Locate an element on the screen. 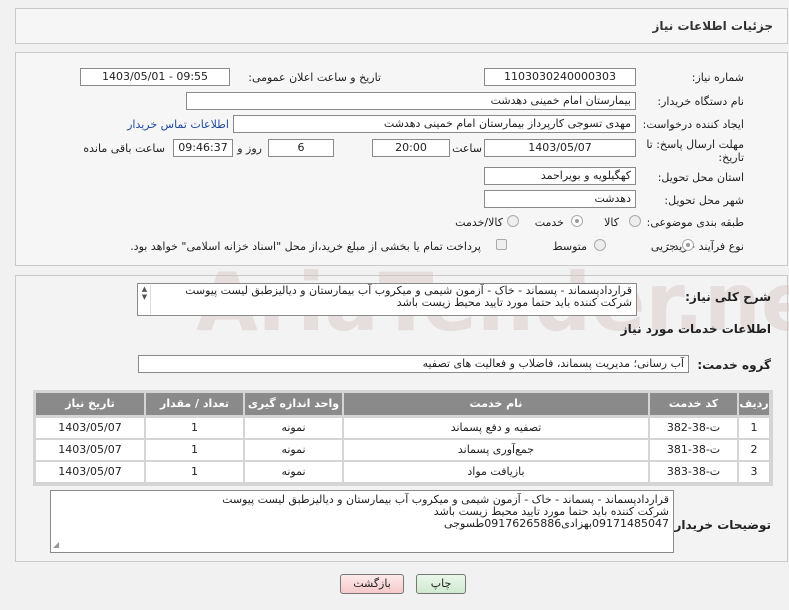 This screenshot has height=610, width=789. col-row-number: ردیف is located at coordinates (754, 404).